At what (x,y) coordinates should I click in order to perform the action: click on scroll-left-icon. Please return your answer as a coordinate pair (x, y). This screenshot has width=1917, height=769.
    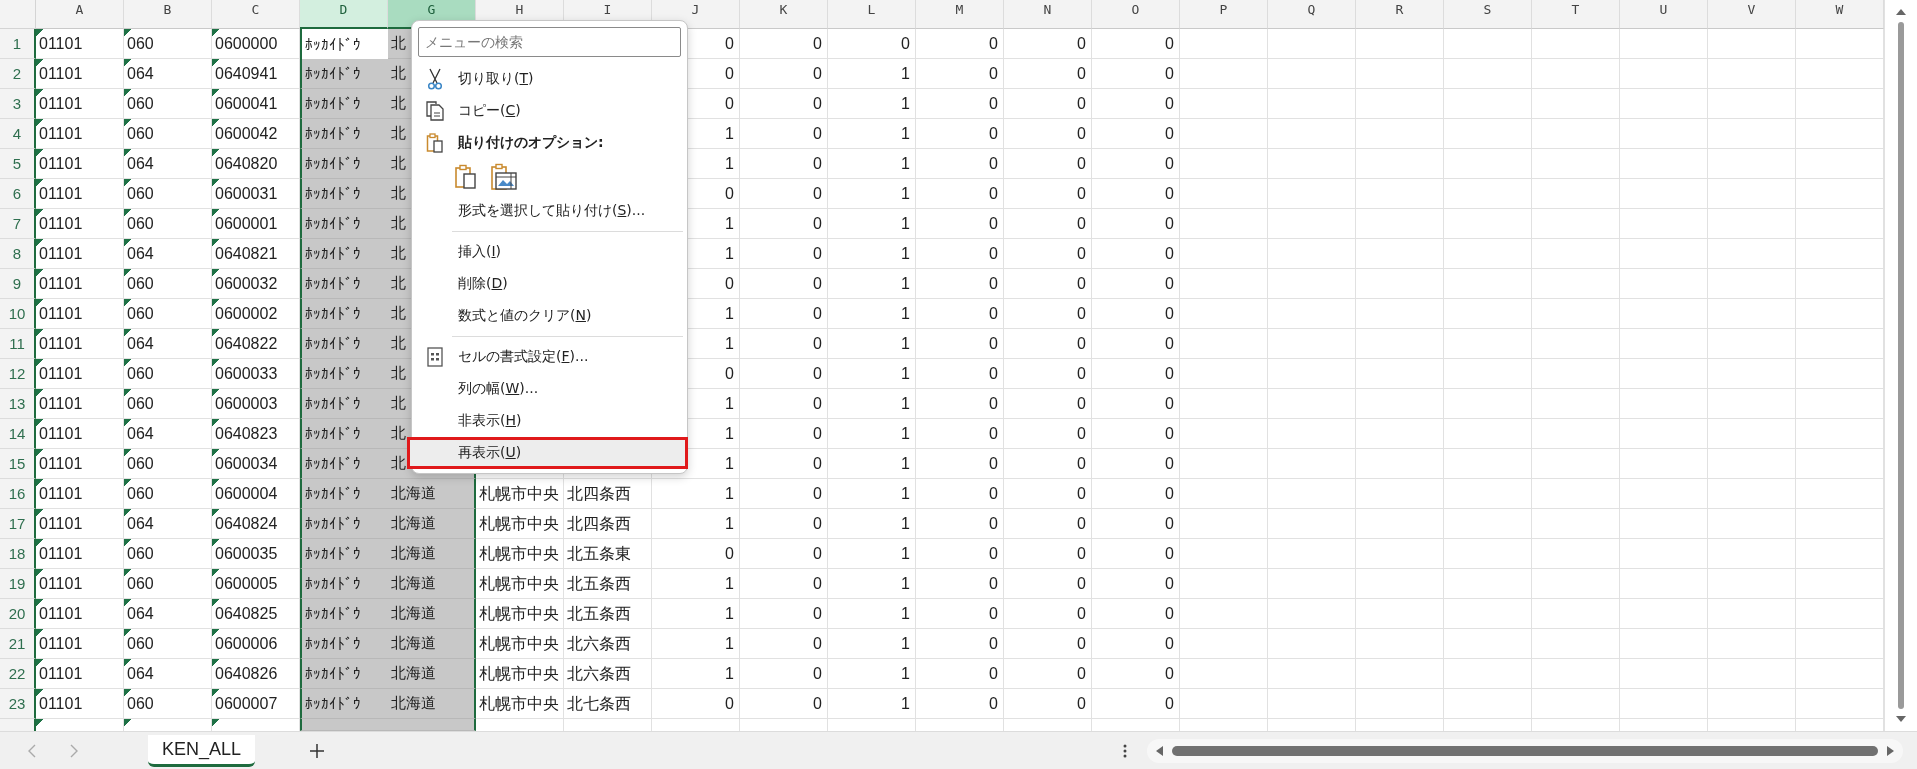
    Looking at the image, I should click on (1159, 750).